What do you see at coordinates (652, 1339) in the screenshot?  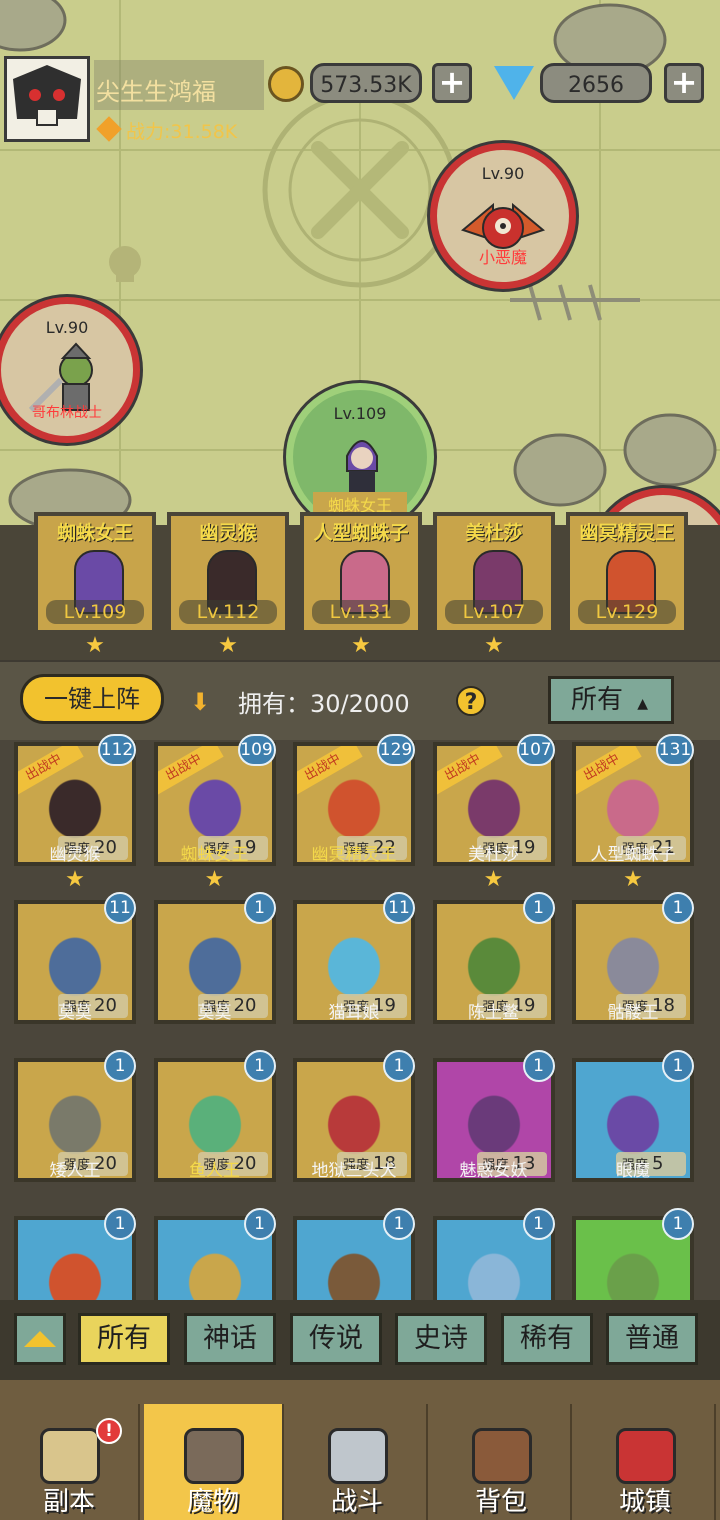 I see `rarity-tab: 普通` at bounding box center [652, 1339].